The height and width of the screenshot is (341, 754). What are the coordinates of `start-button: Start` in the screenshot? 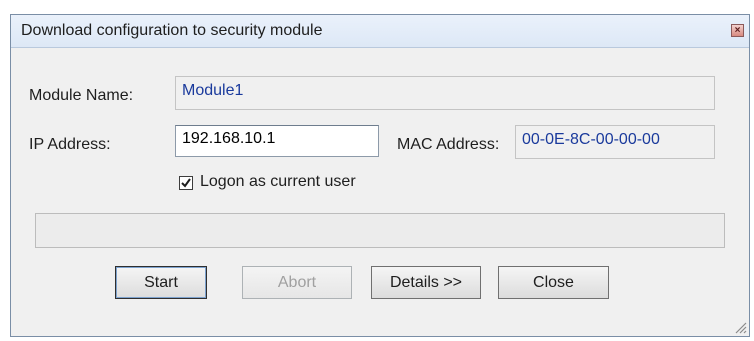 It's located at (161, 282).